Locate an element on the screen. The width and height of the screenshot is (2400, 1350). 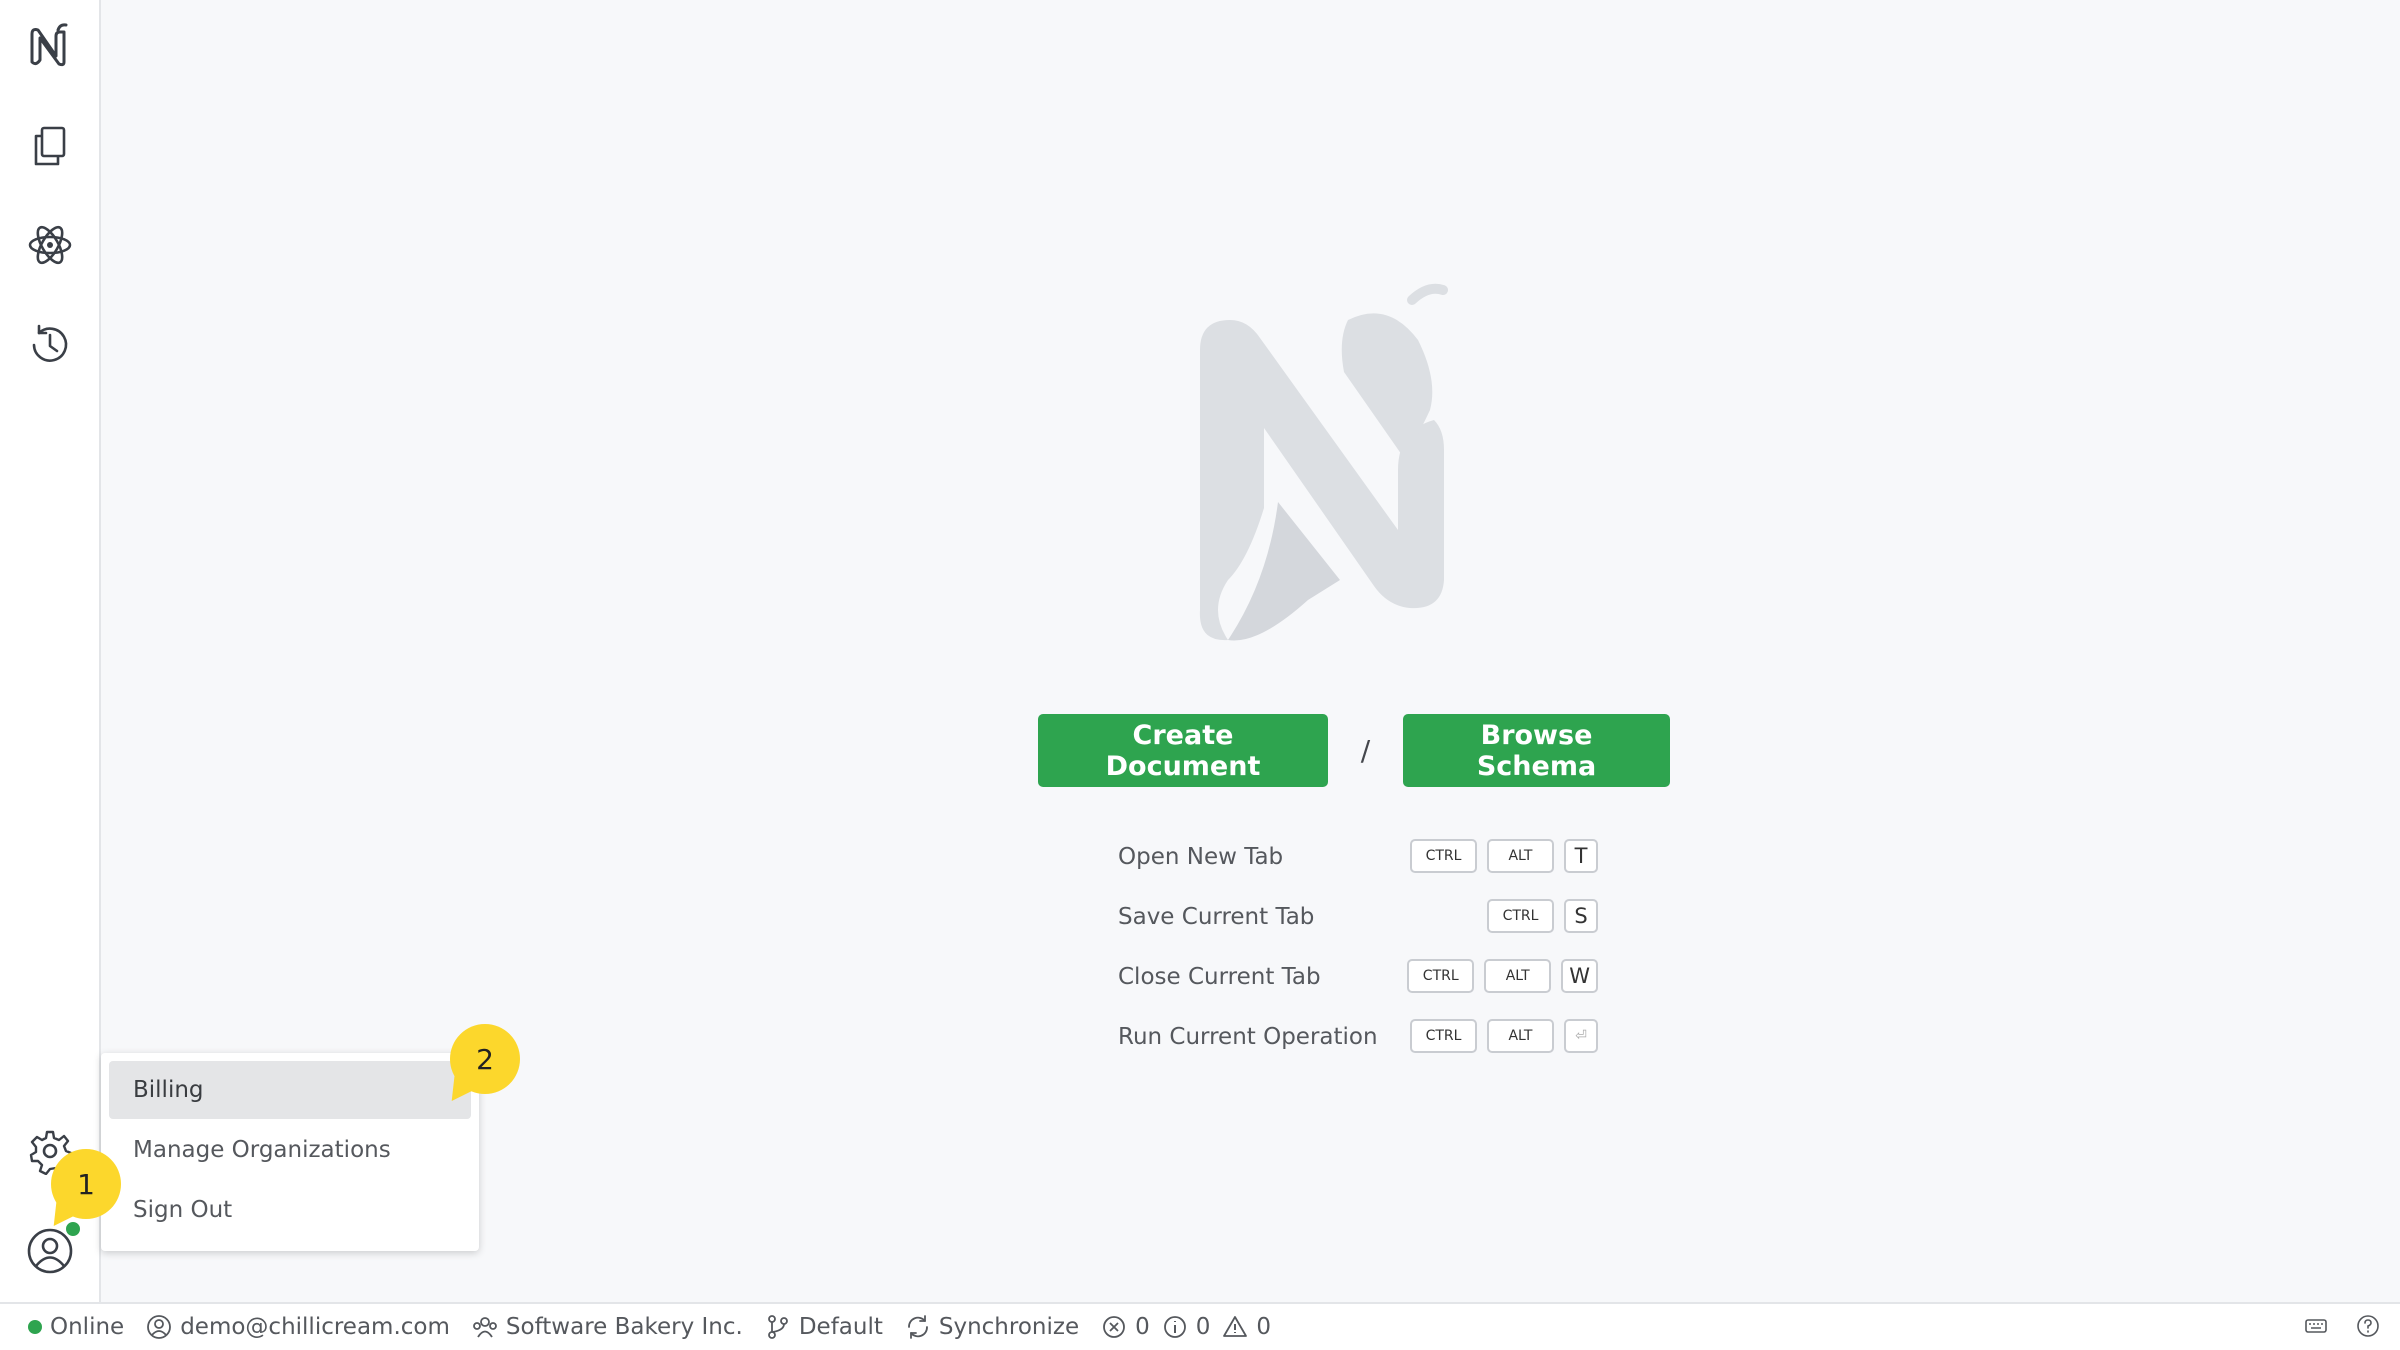
synchronize-label: Synchronize is located at coordinates (1009, 1327).